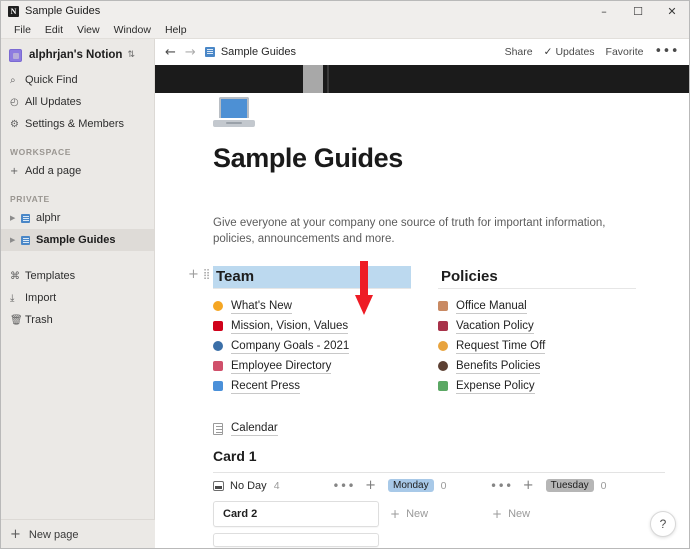 The image size is (690, 549). I want to click on back-arrow-icon: ←, so click(170, 52).